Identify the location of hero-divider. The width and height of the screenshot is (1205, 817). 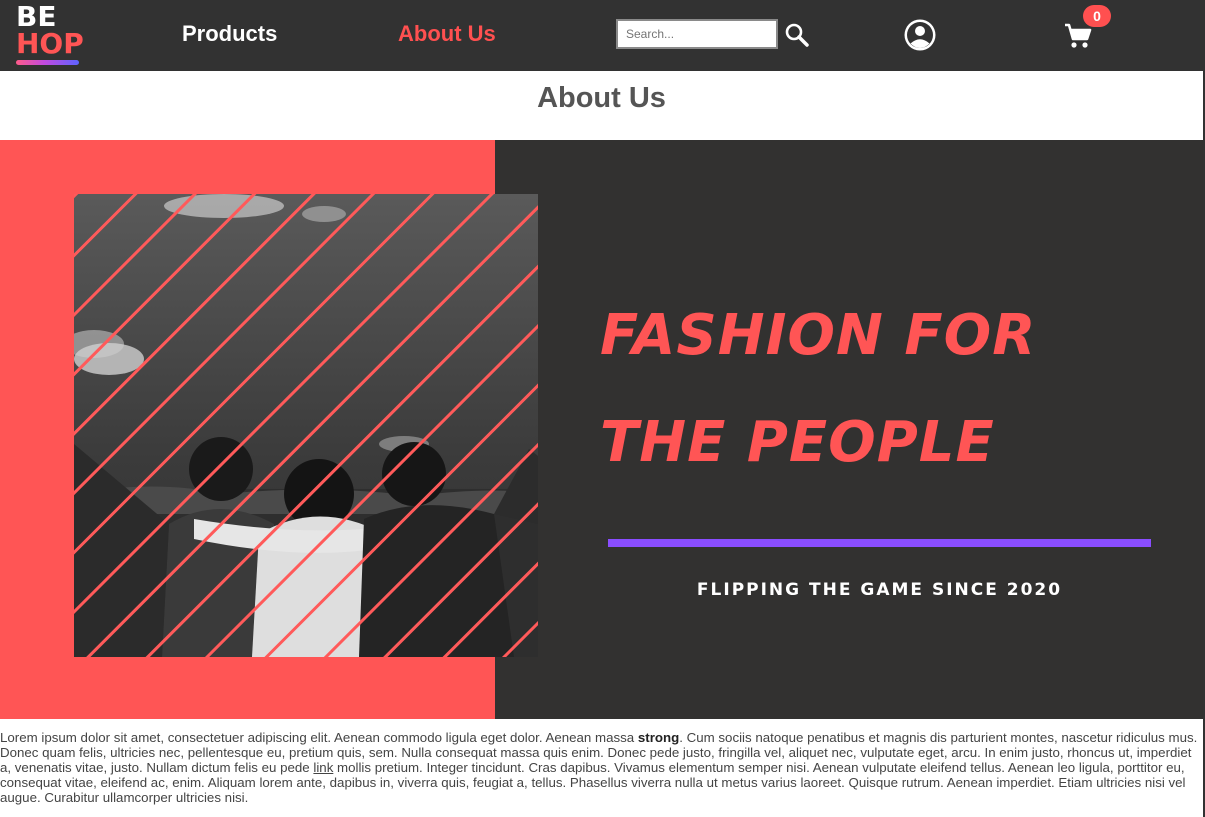
(879, 543).